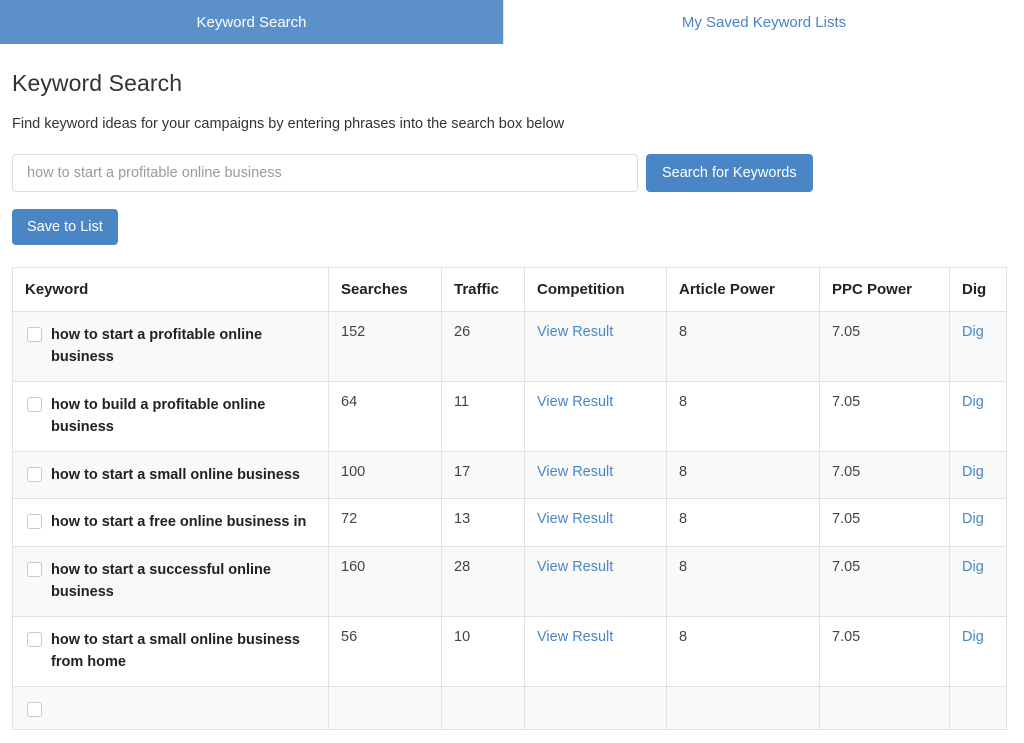 This screenshot has height=743, width=1024. I want to click on cell-traffic: 10, so click(483, 651).